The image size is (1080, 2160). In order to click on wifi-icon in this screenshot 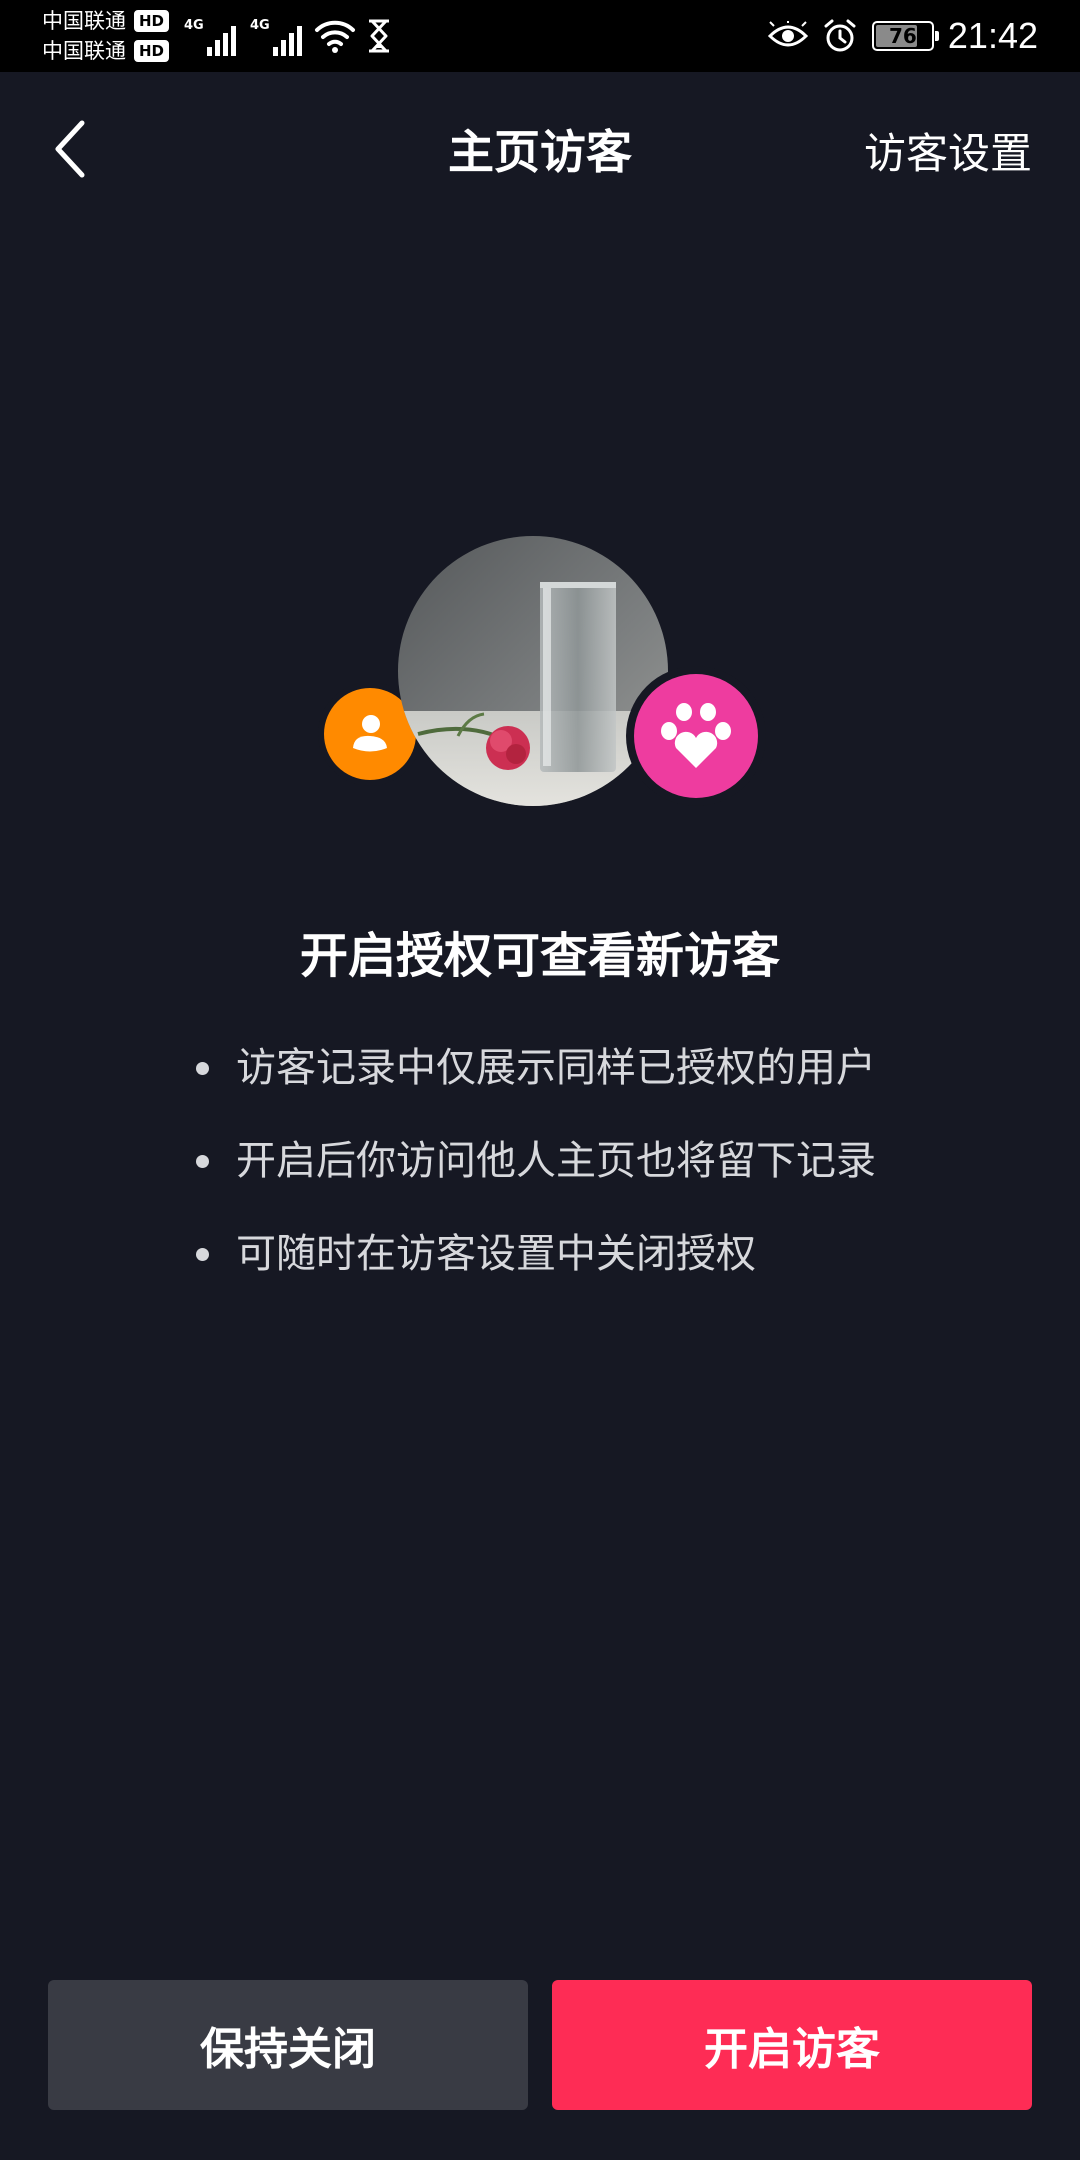, I will do `click(335, 36)`.